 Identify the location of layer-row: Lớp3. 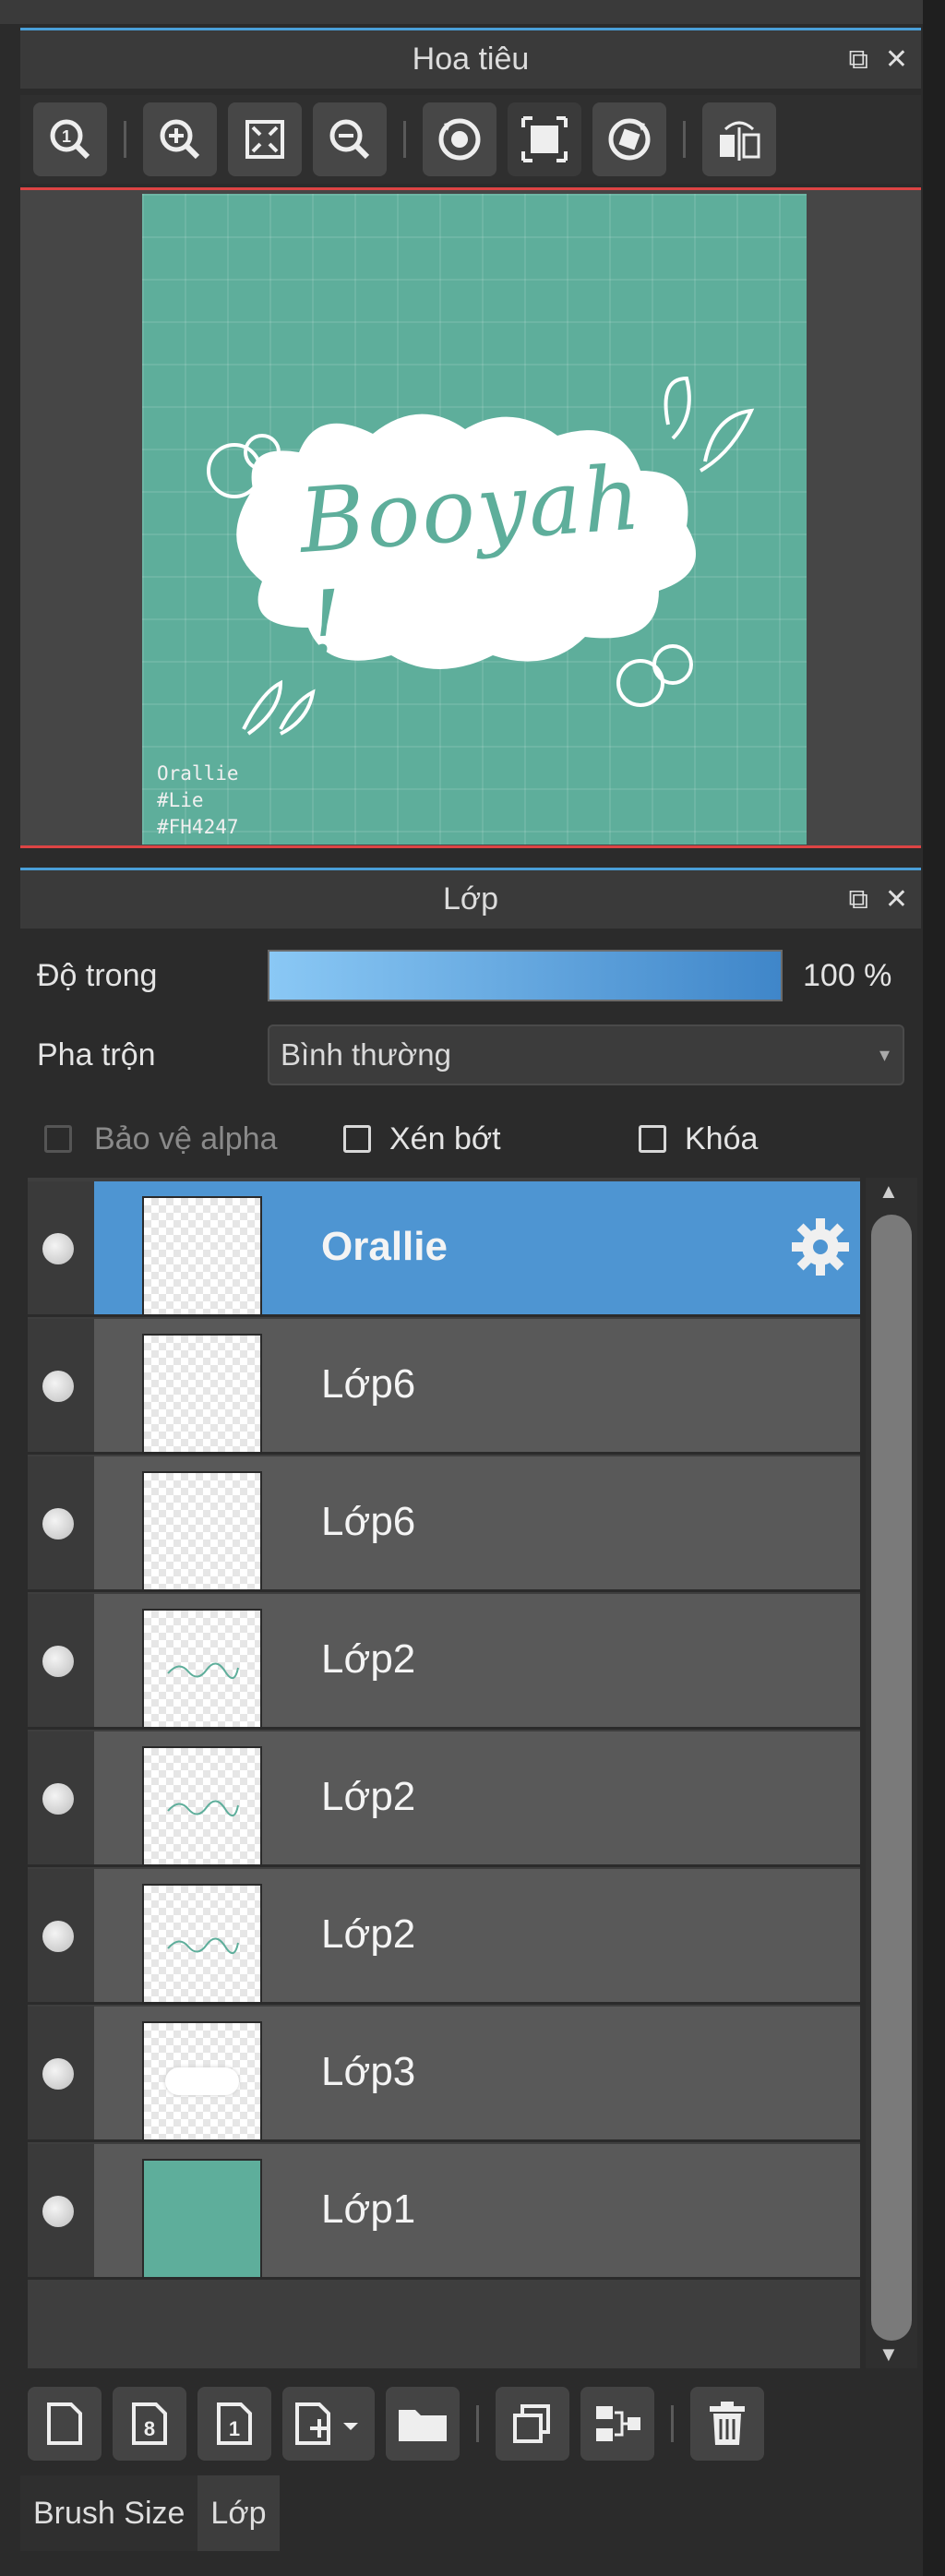
(444, 2074).